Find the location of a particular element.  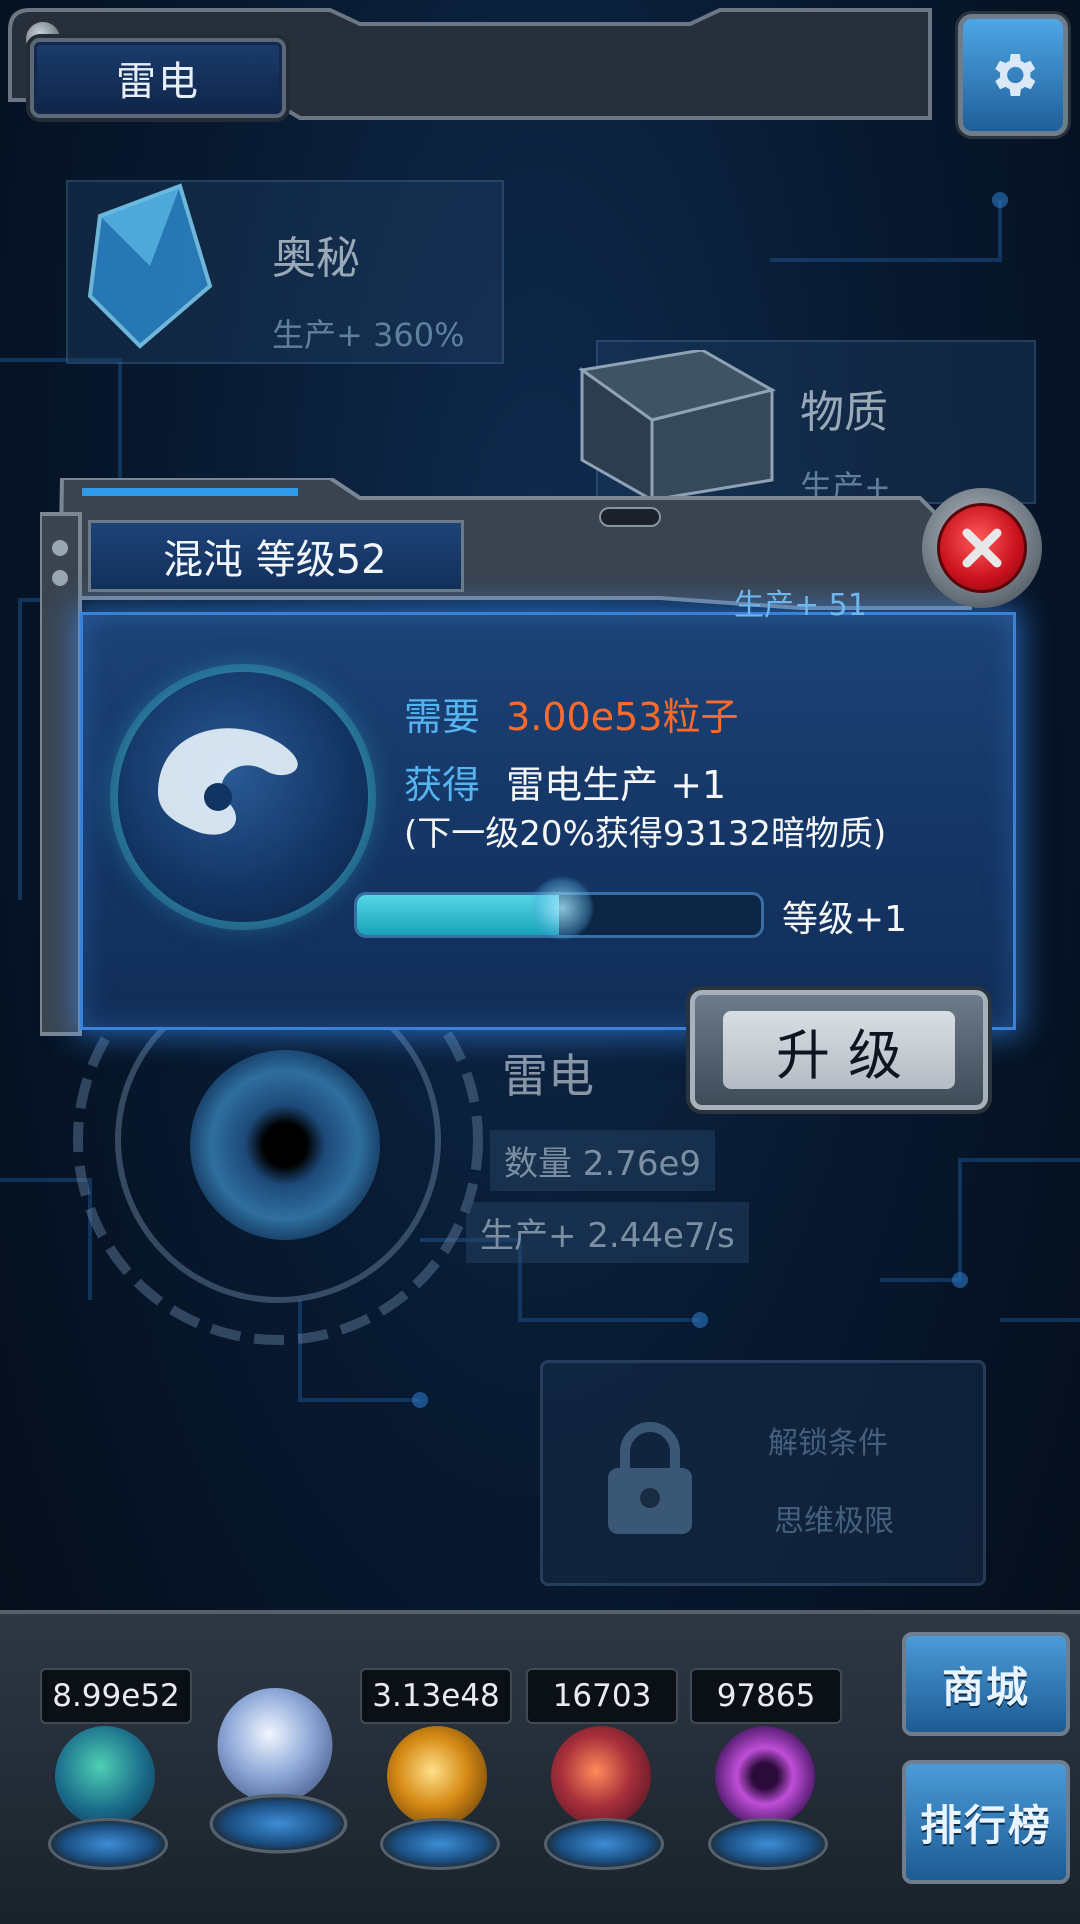

vortex-icon is located at coordinates (285, 1145).